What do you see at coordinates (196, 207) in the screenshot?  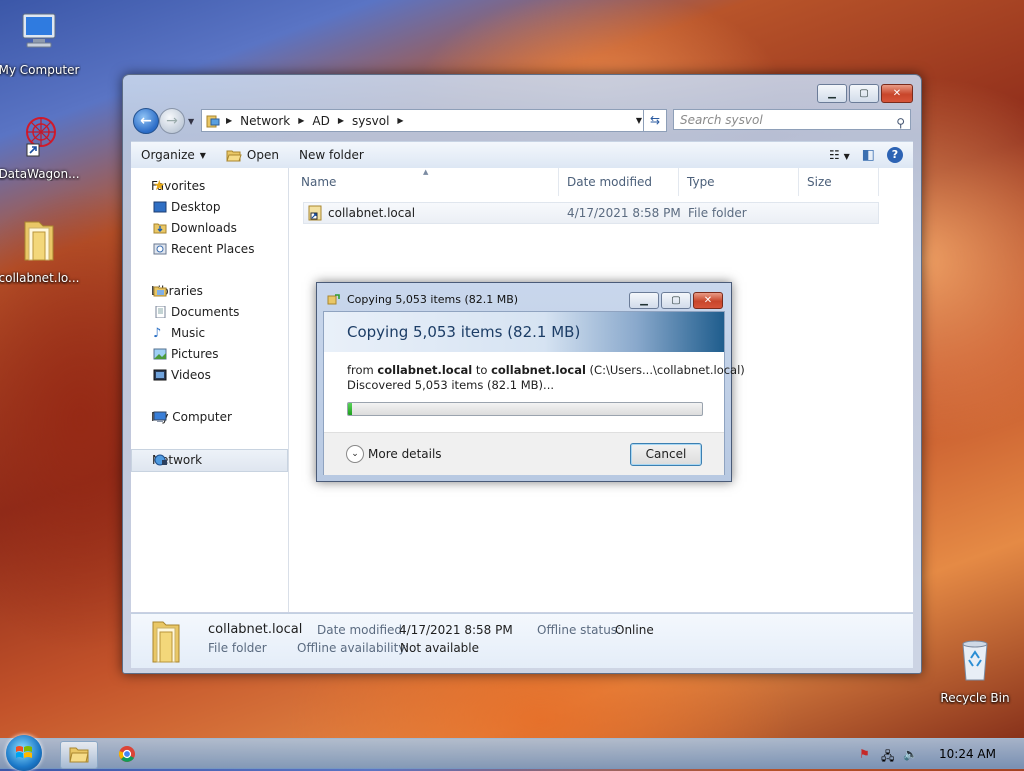 I see `nav-label: Desktop` at bounding box center [196, 207].